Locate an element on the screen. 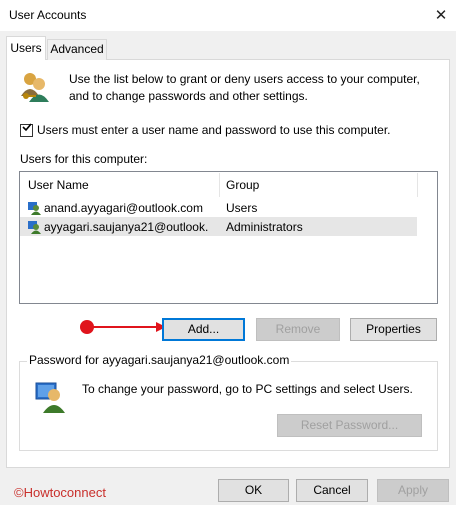 This screenshot has width=456, height=505. users-icon is located at coordinates (35, 87).